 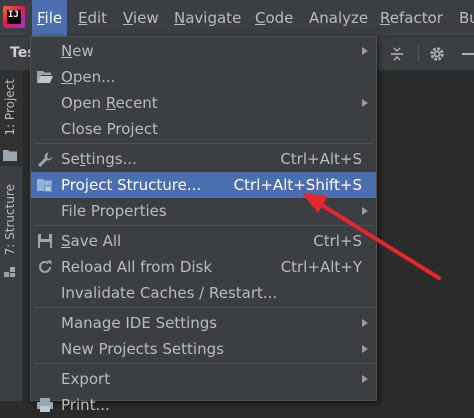 I want to click on structure-tool-tab: 7: Structure, so click(x=11, y=231).